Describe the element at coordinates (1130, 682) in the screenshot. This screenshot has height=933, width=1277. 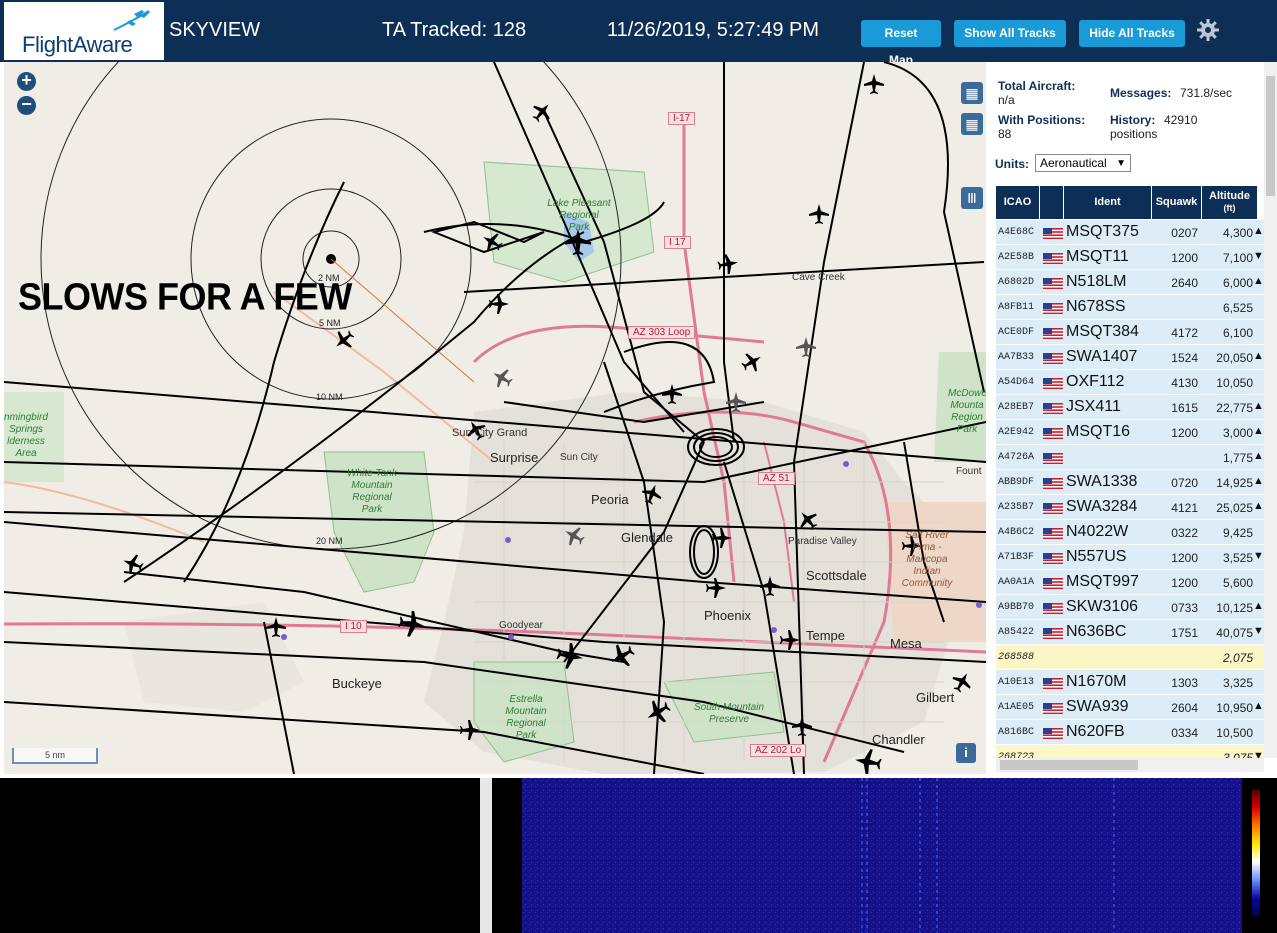
I see `table-row: A10E13 N1670M 1303 3,325` at that location.